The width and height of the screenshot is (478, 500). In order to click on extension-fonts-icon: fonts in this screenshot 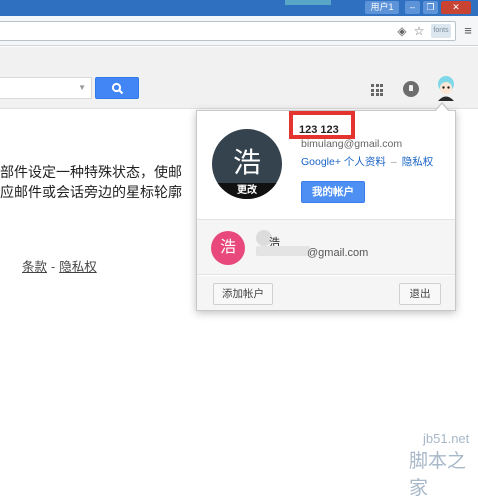, I will do `click(441, 31)`.